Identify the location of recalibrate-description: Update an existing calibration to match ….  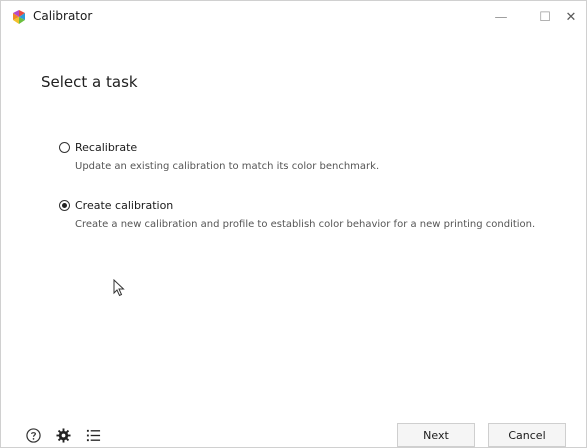
(227, 166).